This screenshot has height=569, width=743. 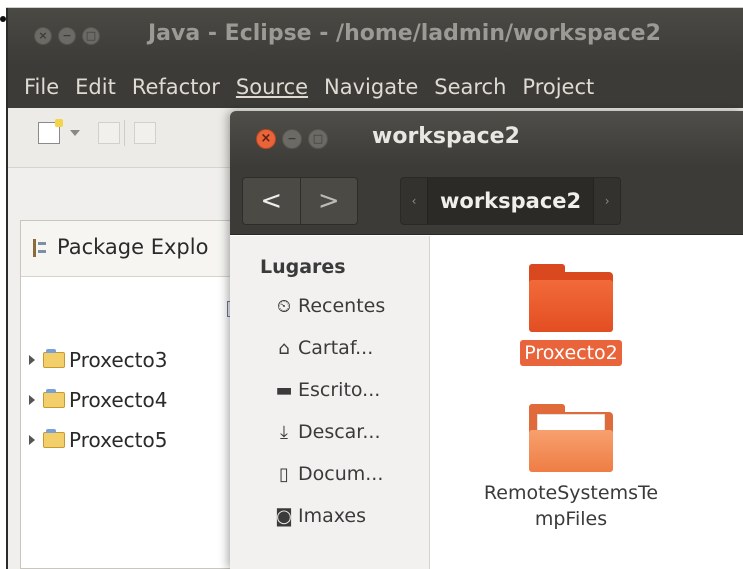 I want to click on document-icon: ▯, so click(x=284, y=474).